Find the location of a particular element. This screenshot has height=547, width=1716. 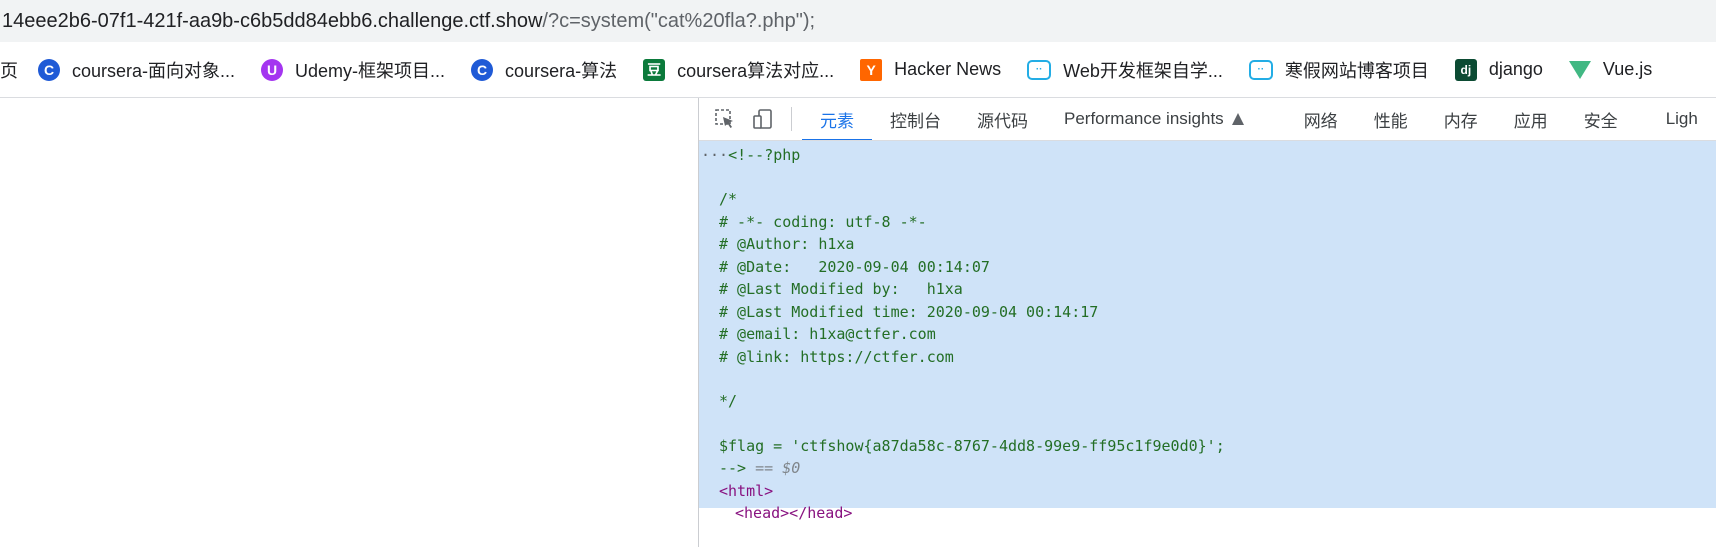

code-line: */ is located at coordinates (728, 401).